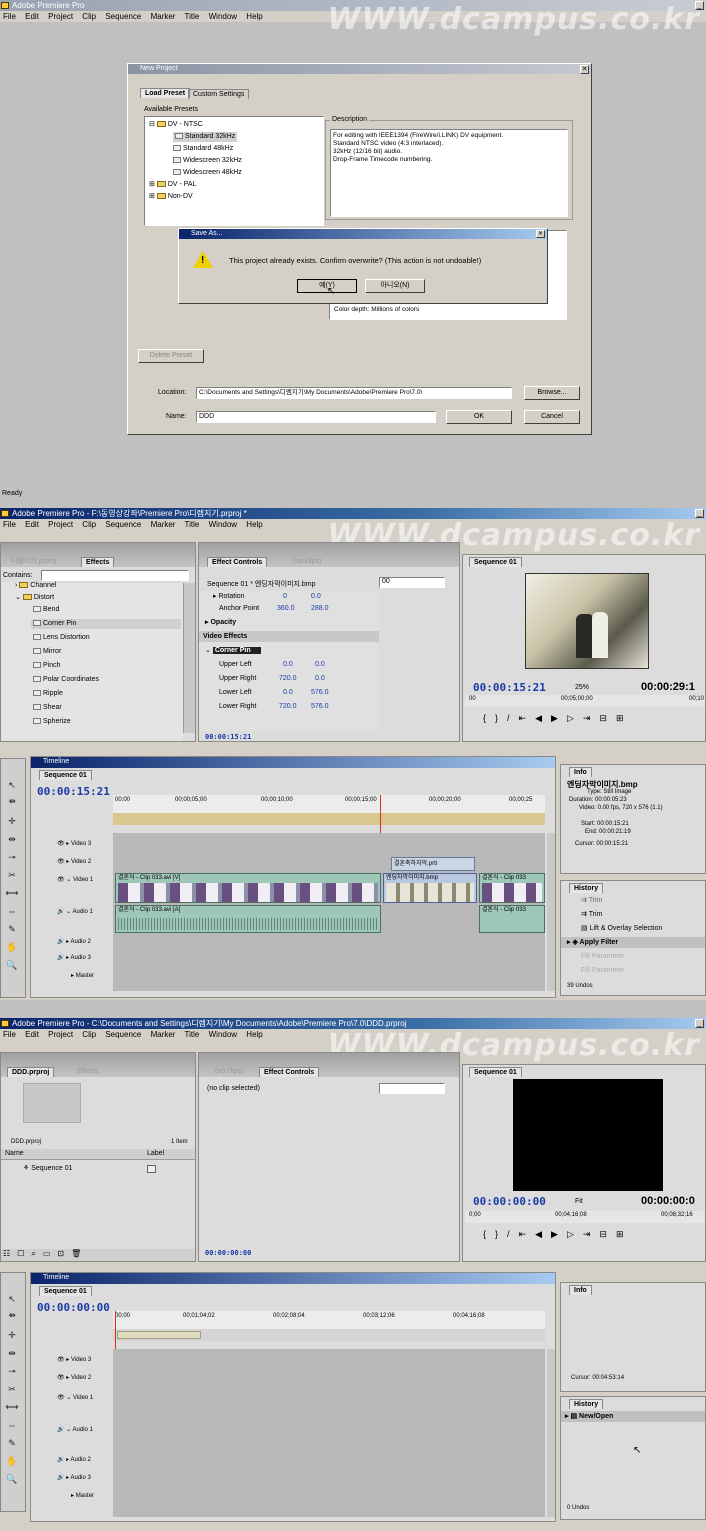 The width and height of the screenshot is (706, 1531). I want to click on razor-tool-icon: ✂, so click(12, 875).